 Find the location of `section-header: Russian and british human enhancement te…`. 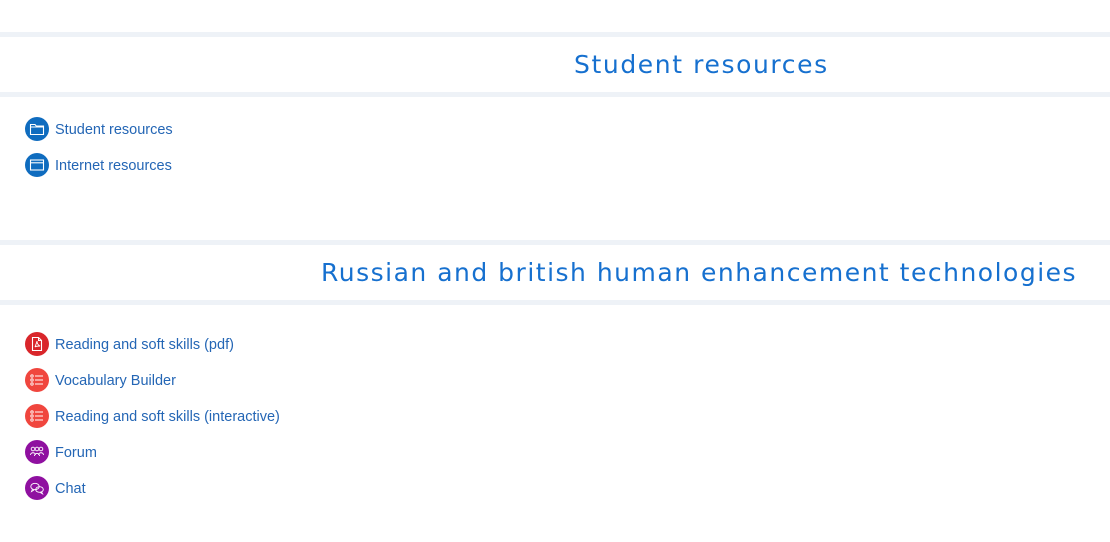

section-header: Russian and british human enhancement te… is located at coordinates (555, 272).